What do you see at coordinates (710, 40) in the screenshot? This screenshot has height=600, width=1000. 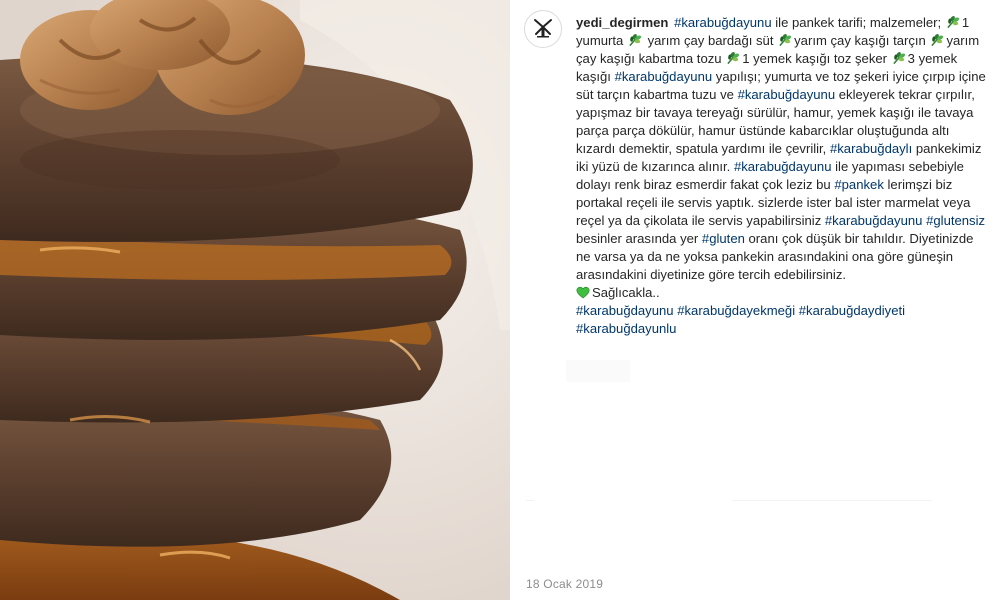 I see `caption-text: yarım çay bardağı süt` at bounding box center [710, 40].